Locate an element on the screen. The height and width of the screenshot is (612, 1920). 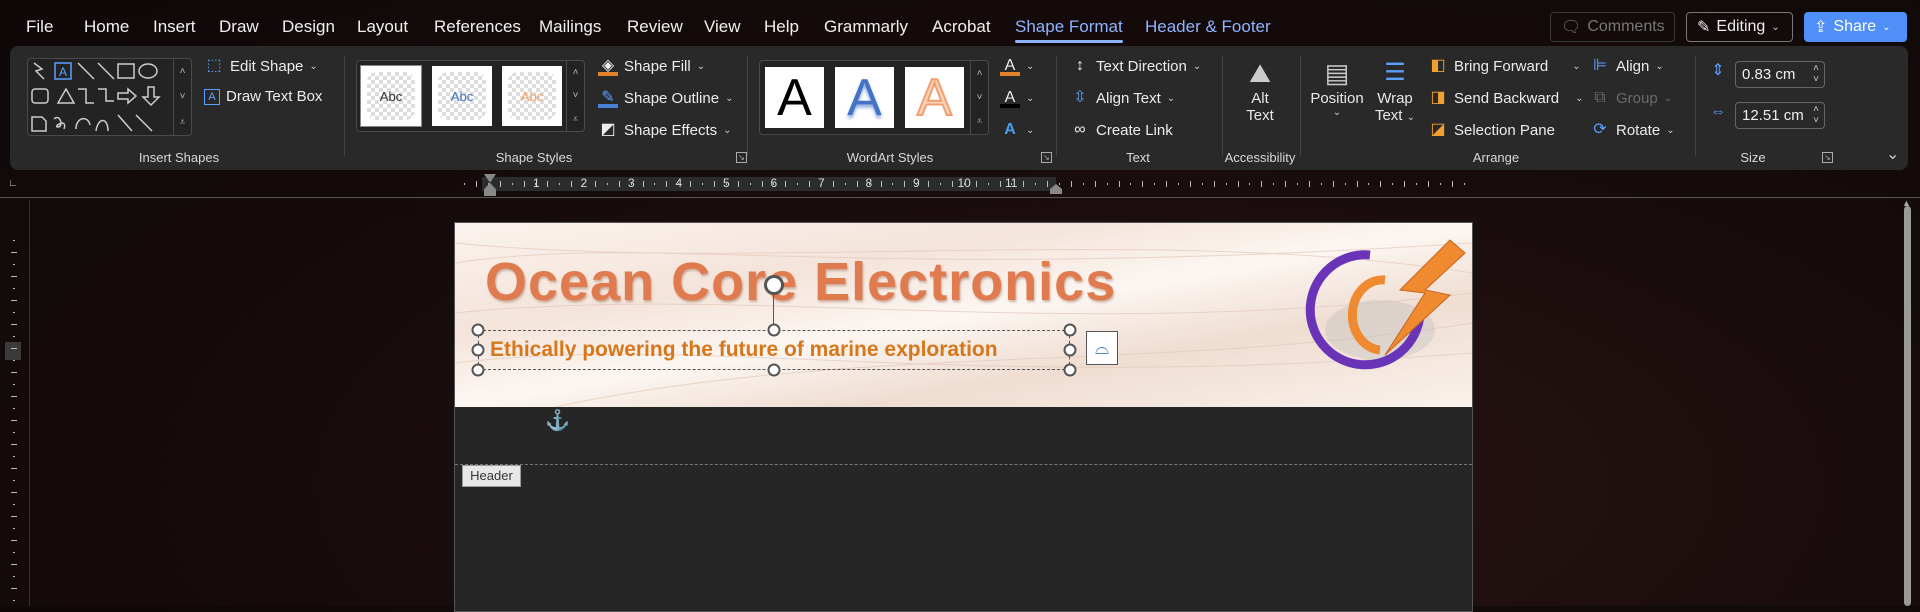
shape-height-input: 0.83 cm ˄ ˅ is located at coordinates (1780, 74).